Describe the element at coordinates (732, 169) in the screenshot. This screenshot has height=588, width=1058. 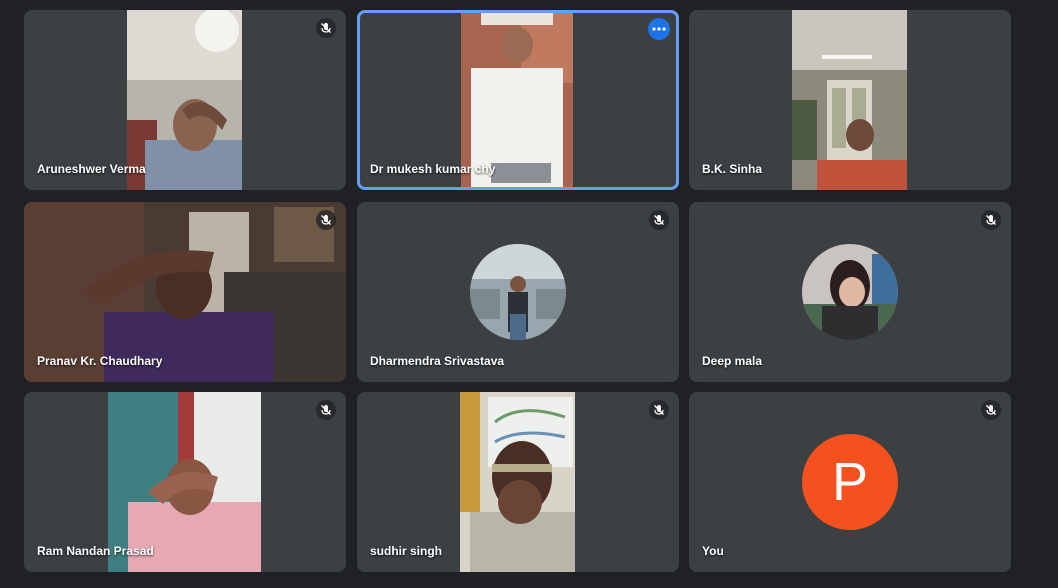
I see `participant-name: B.K. Sinha` at that location.